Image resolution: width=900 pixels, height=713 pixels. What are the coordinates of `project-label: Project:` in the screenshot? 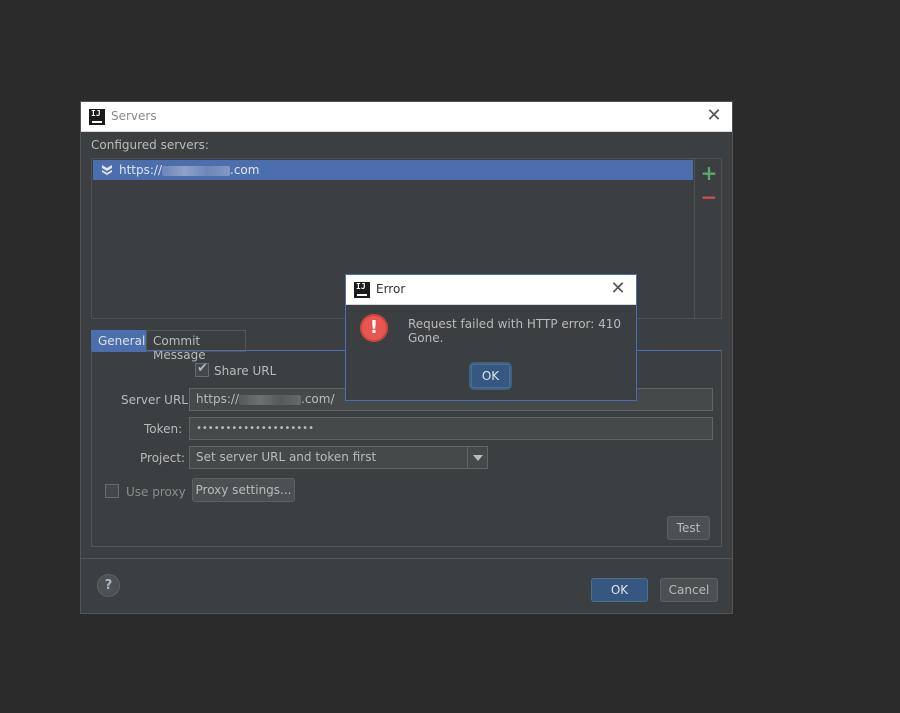 It's located at (163, 458).